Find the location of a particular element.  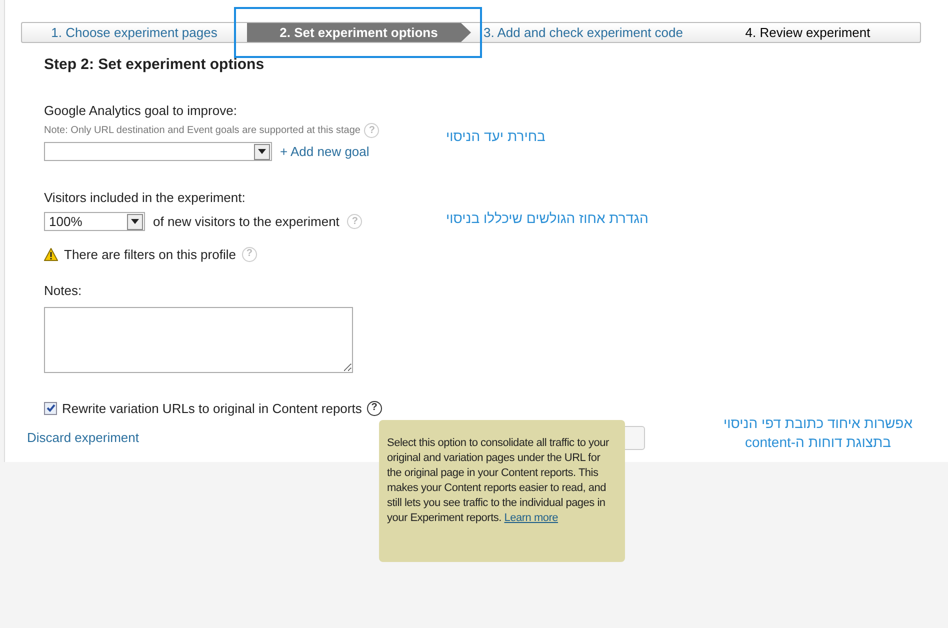

step-tab: 1. Choose experiment pages is located at coordinates (134, 32).